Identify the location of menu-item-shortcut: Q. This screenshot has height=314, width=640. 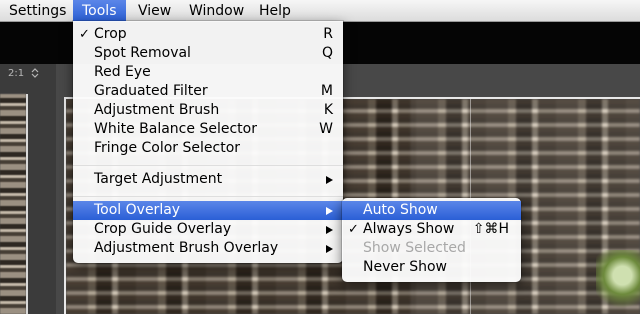
(327, 53).